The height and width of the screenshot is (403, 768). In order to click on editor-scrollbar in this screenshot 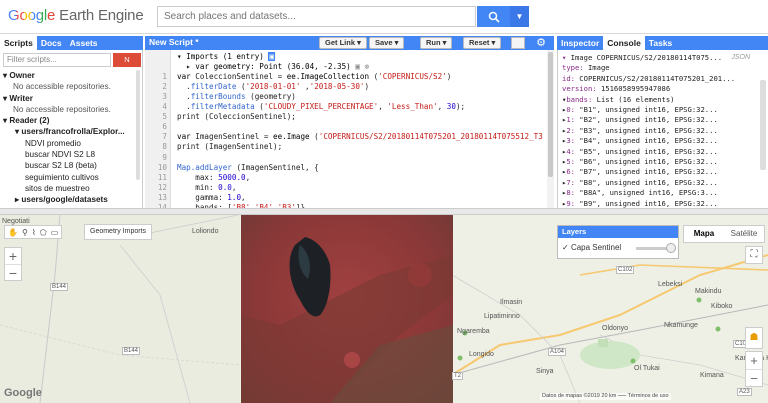, I will do `click(550, 129)`.